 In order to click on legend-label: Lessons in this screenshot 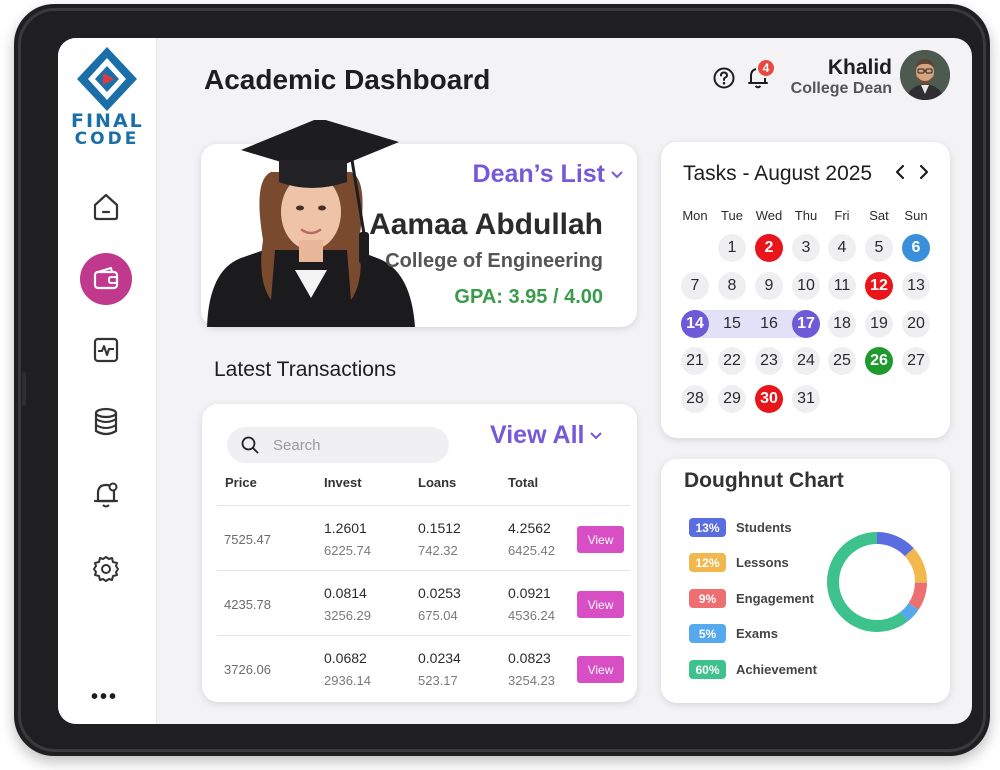, I will do `click(762, 562)`.